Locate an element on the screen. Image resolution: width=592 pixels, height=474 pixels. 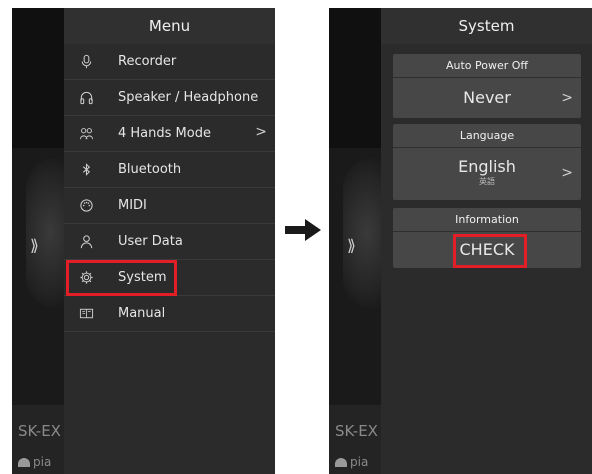
menu-item-speaker-headphone: Speaker / Headphone is located at coordinates (169, 98).